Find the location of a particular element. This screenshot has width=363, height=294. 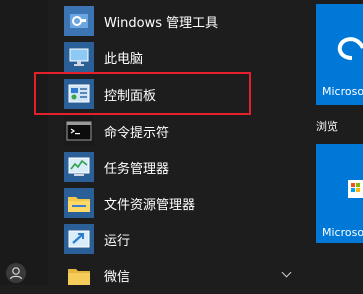

app-item-label: 此电脑 is located at coordinates (124, 59).